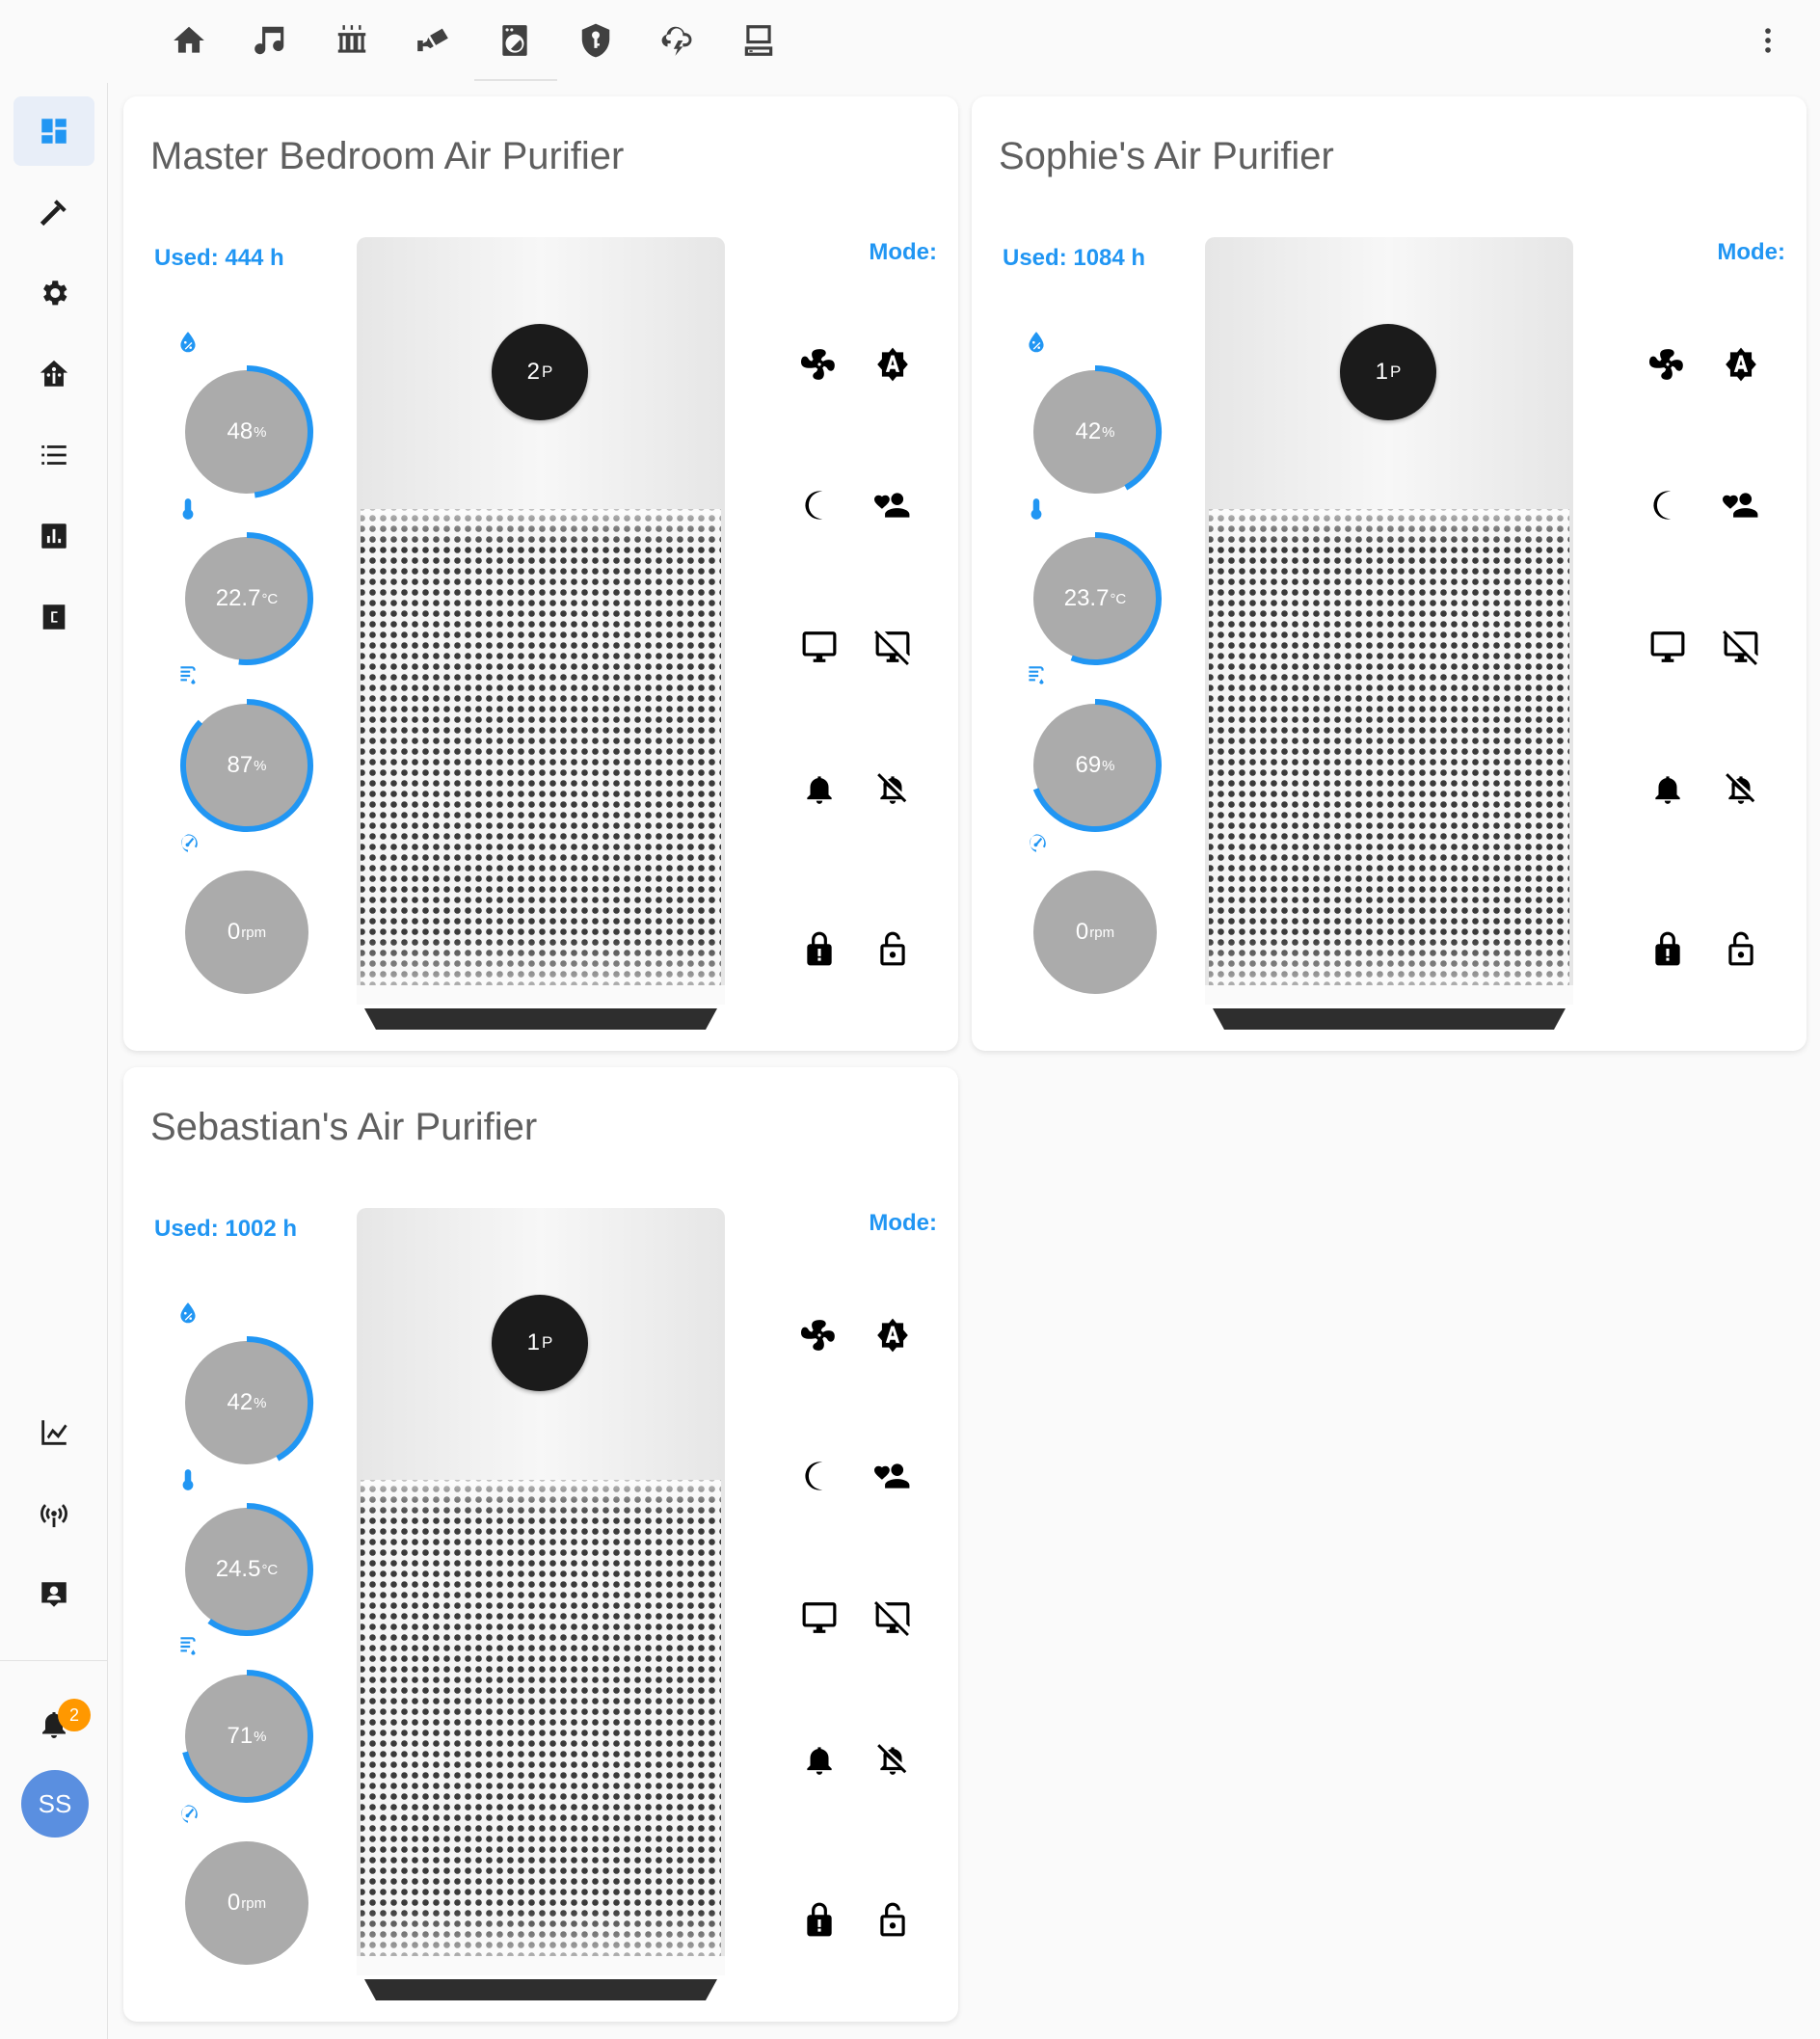  Describe the element at coordinates (344, 1127) in the screenshot. I see `card-title: Sebastian's Air Purifier` at that location.